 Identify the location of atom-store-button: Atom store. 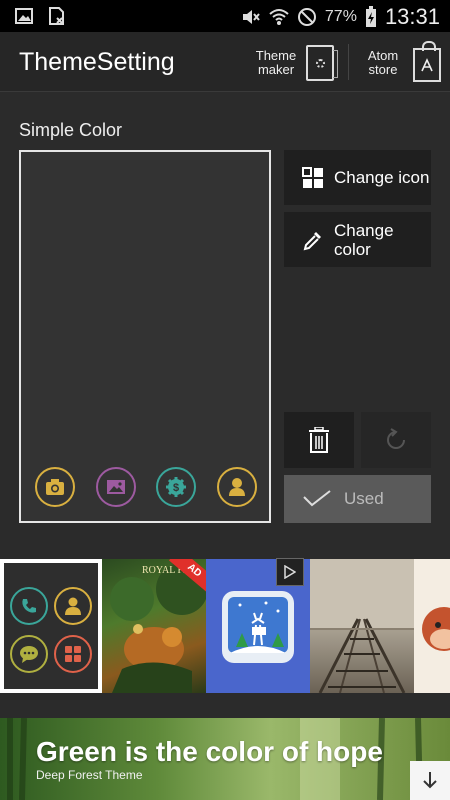
(401, 63).